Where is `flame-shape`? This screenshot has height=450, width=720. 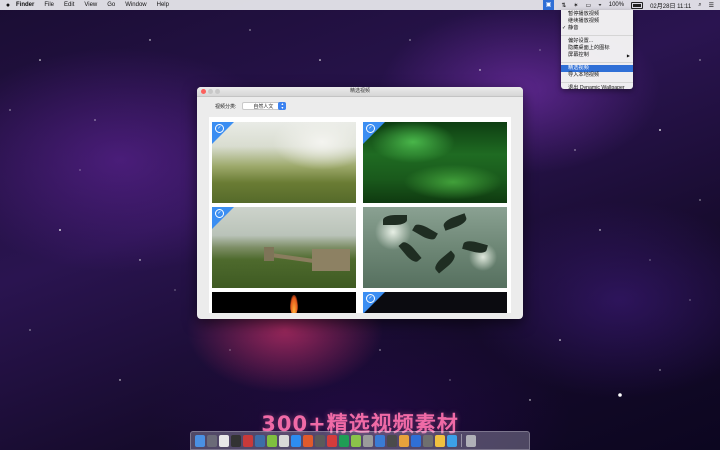 flame-shape is located at coordinates (294, 304).